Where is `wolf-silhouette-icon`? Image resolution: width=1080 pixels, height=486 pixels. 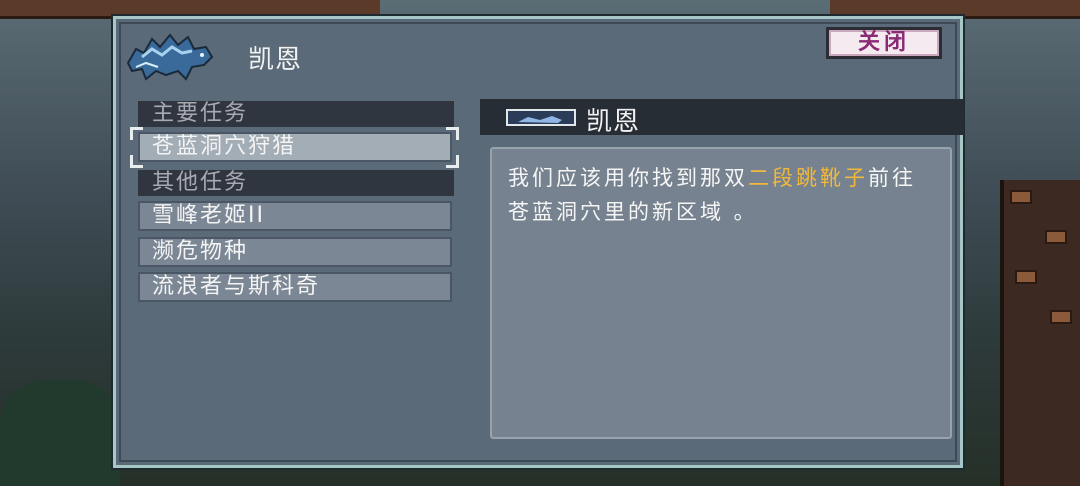 wolf-silhouette-icon is located at coordinates (540, 119).